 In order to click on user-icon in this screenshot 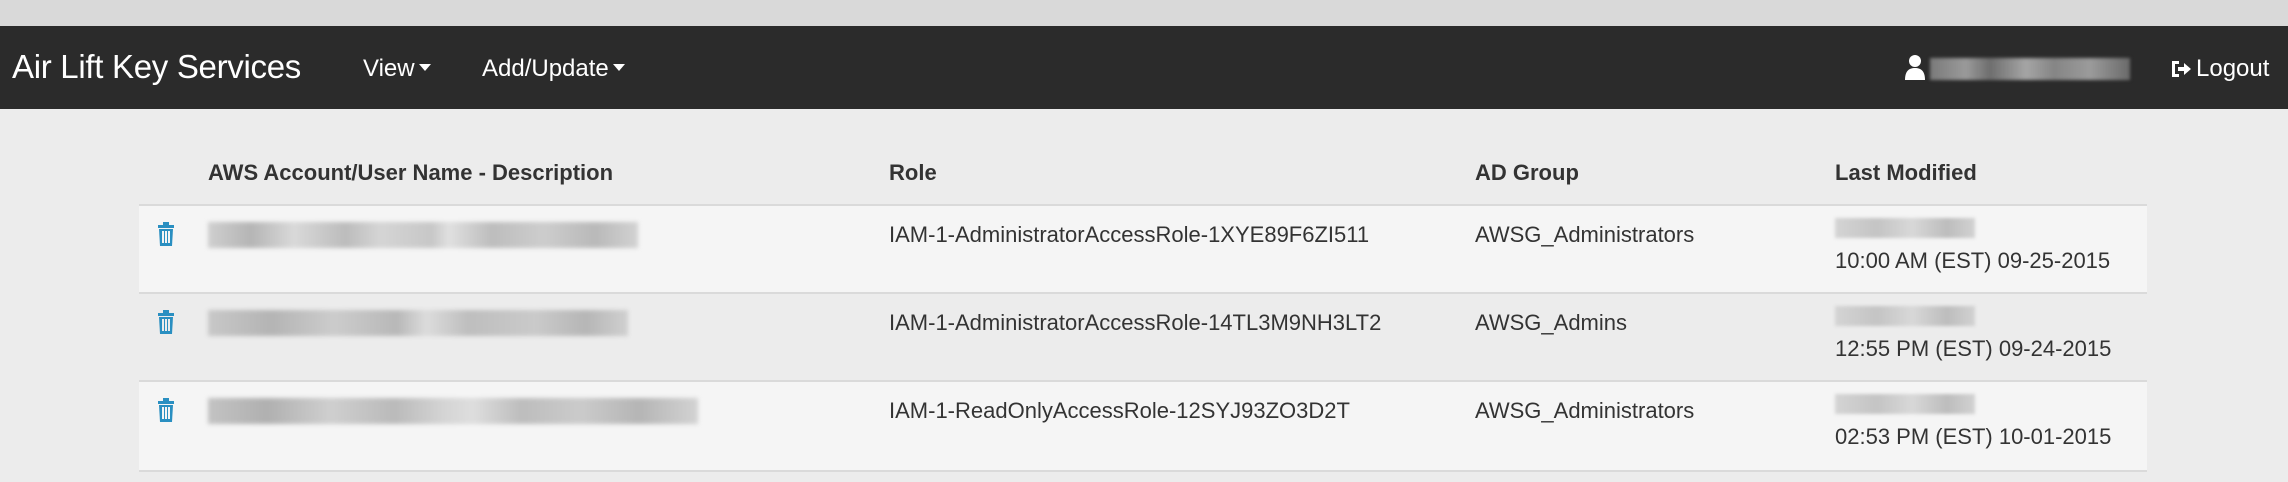, I will do `click(1915, 67)`.